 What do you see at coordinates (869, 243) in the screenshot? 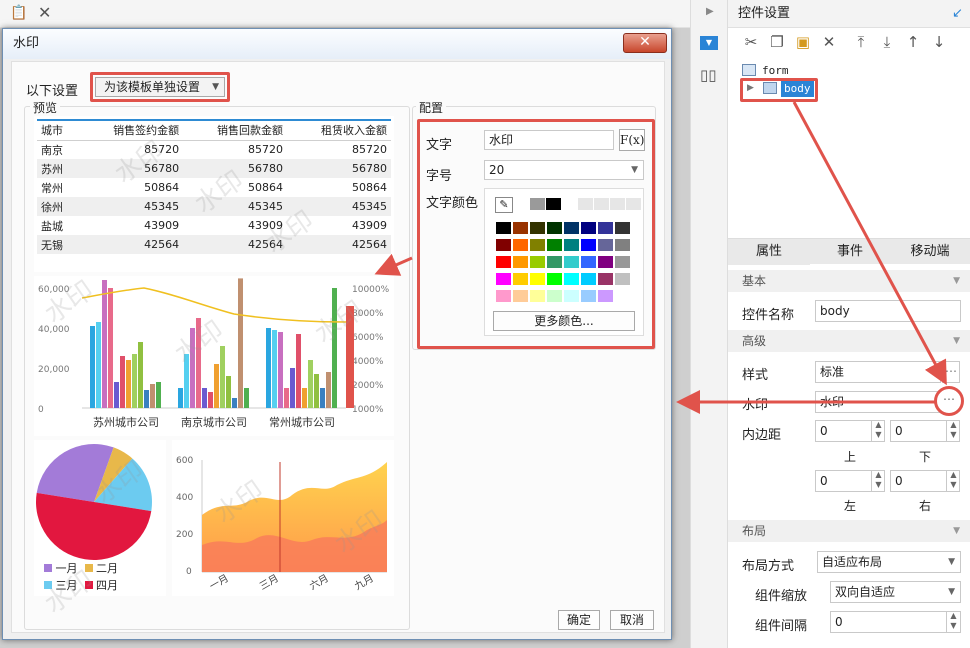
I see `arrow-body-to-watermark` at bounding box center [869, 243].